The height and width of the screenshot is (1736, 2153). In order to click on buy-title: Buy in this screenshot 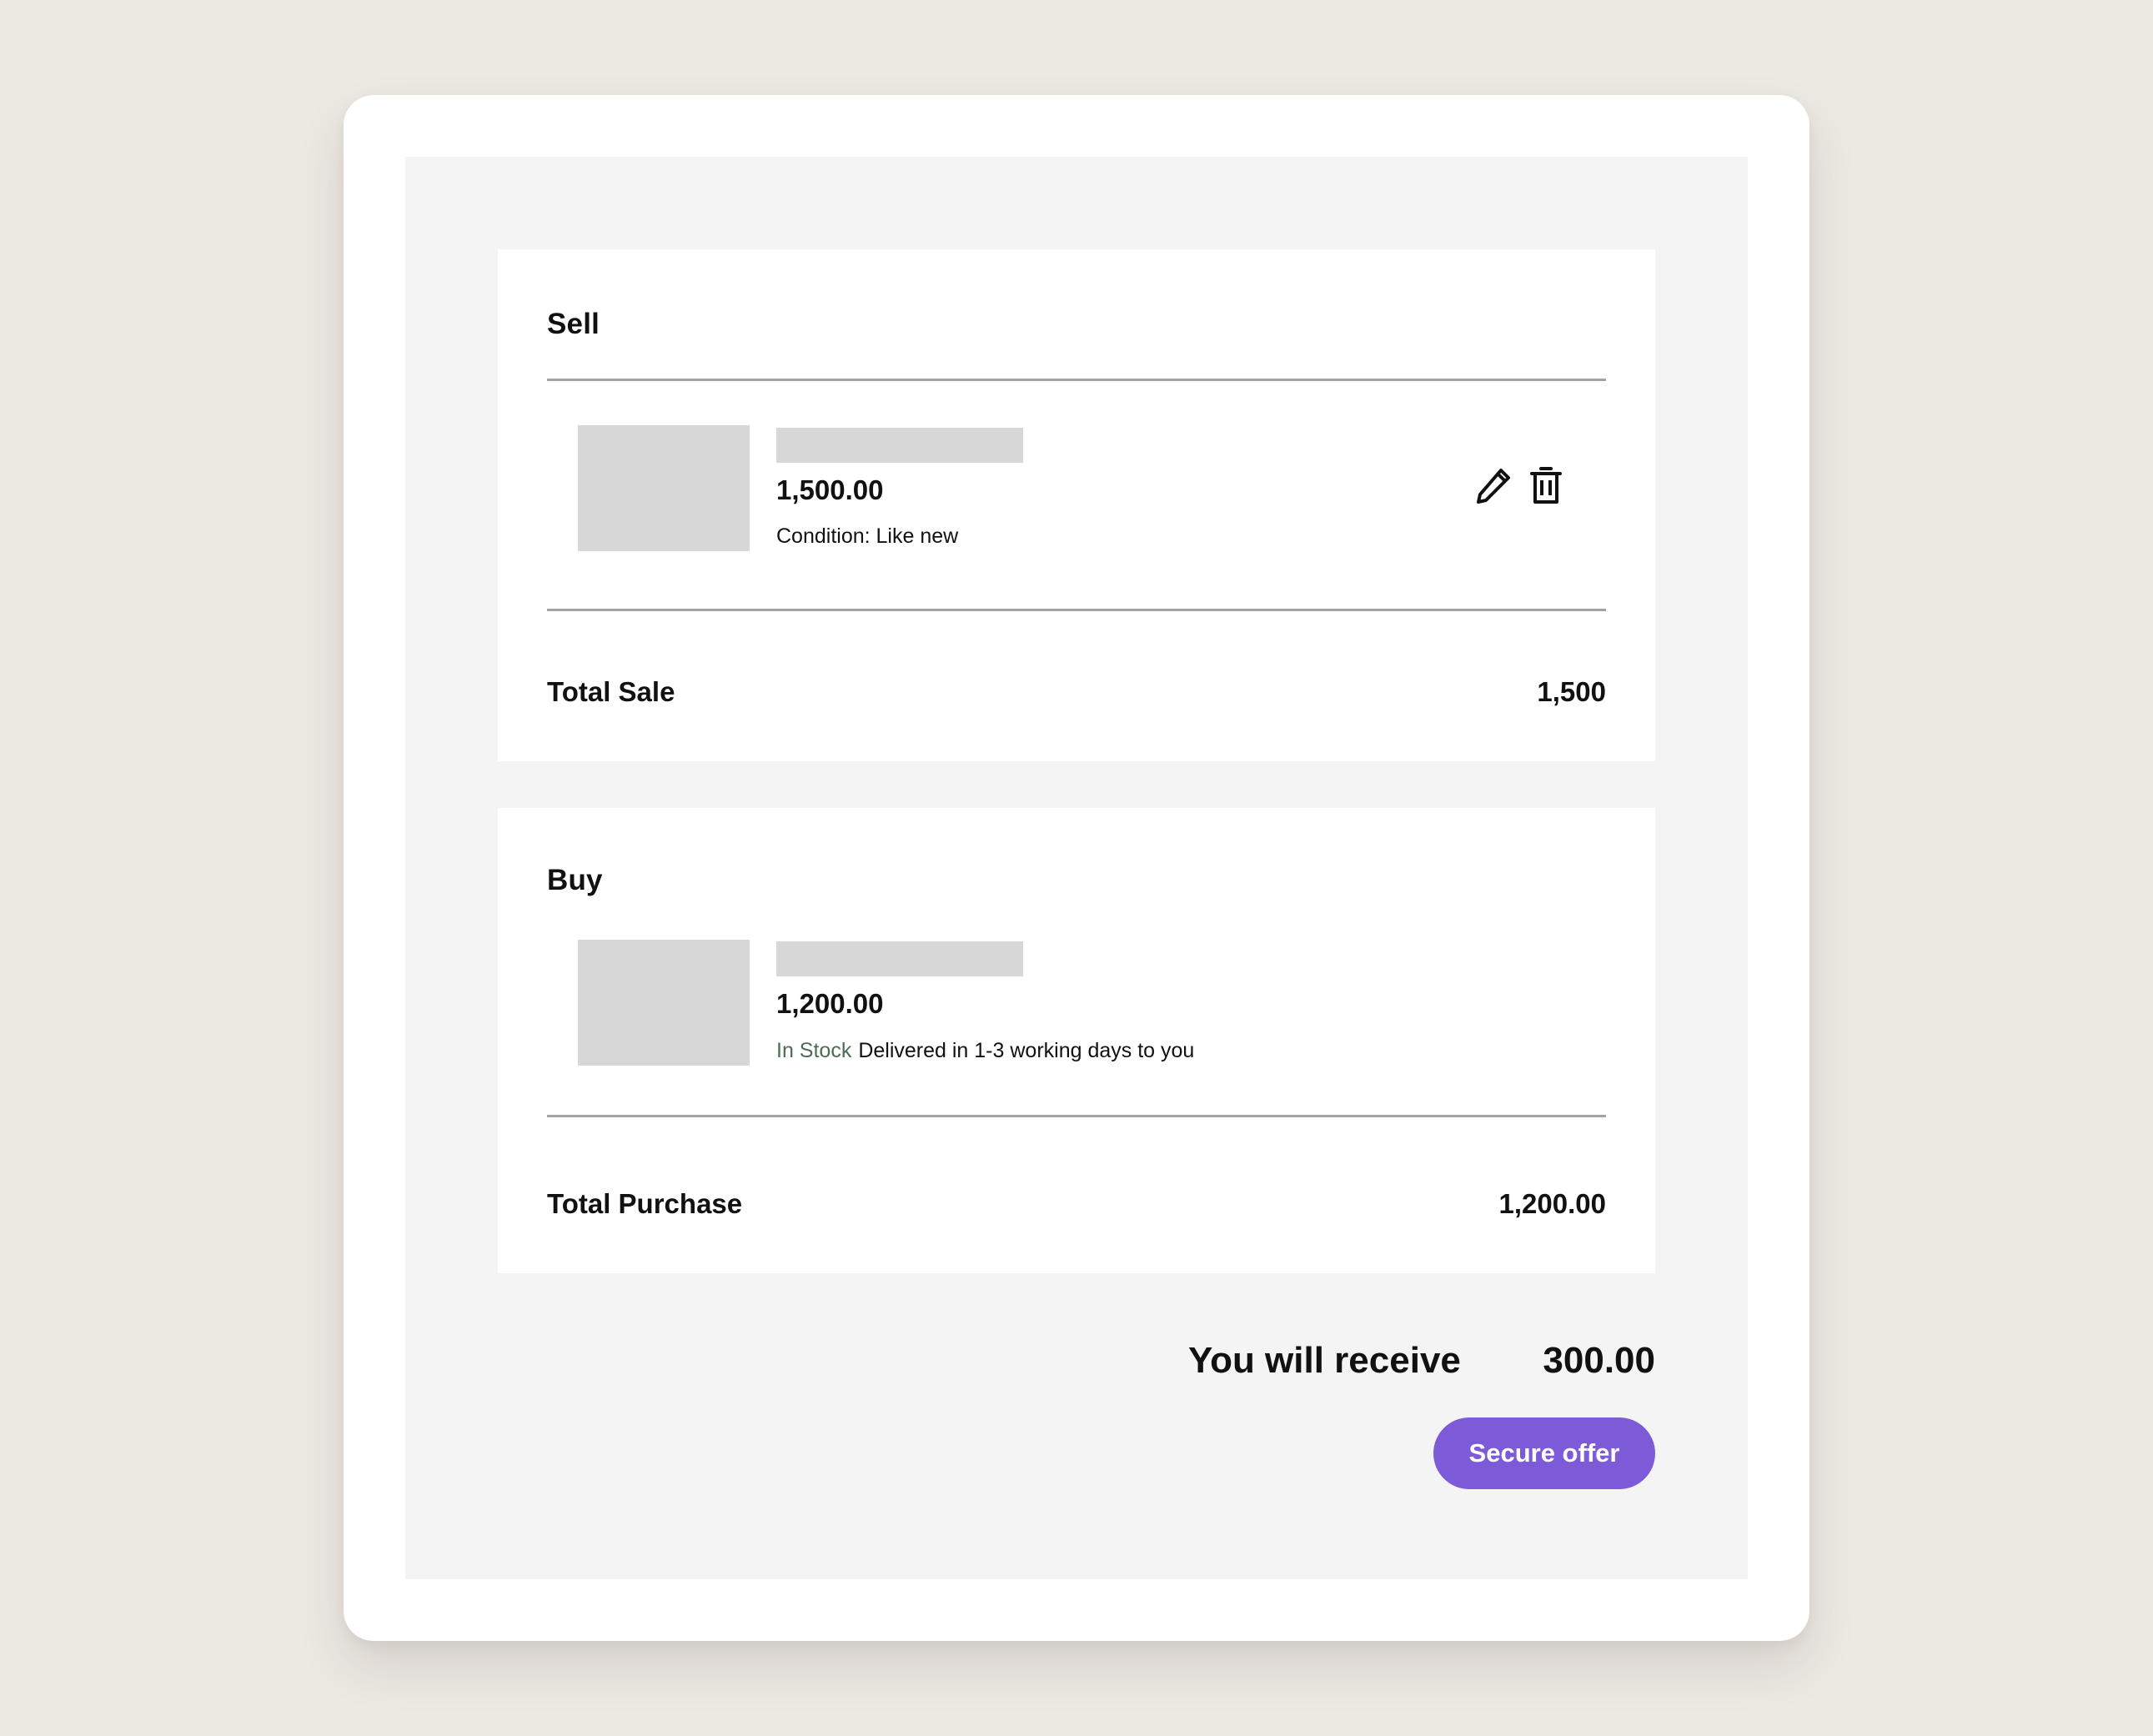, I will do `click(575, 880)`.